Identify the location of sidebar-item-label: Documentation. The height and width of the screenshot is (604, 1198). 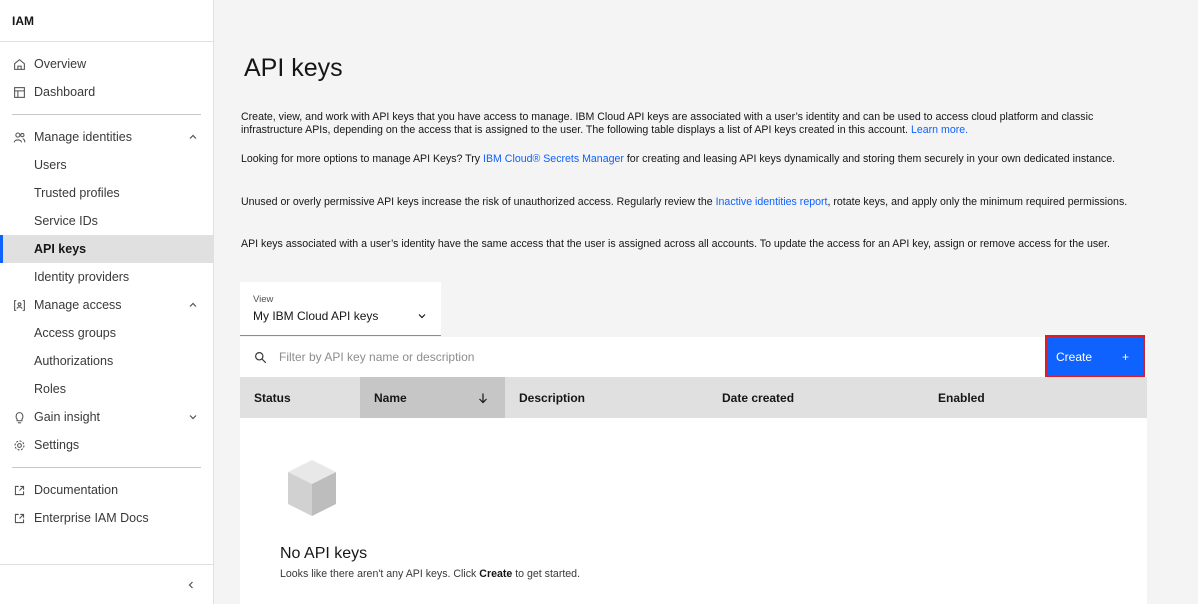
(76, 490).